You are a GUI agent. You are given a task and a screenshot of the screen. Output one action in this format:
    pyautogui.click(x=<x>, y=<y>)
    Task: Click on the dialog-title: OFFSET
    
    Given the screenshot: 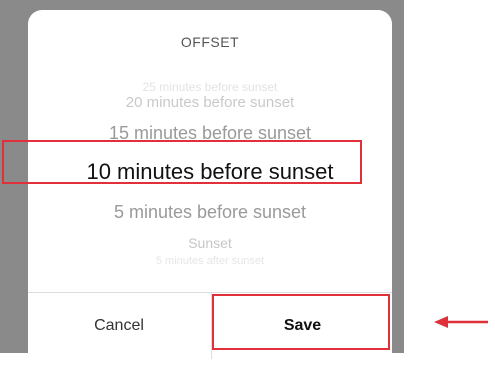 What is the action you would take?
    pyautogui.click(x=210, y=42)
    